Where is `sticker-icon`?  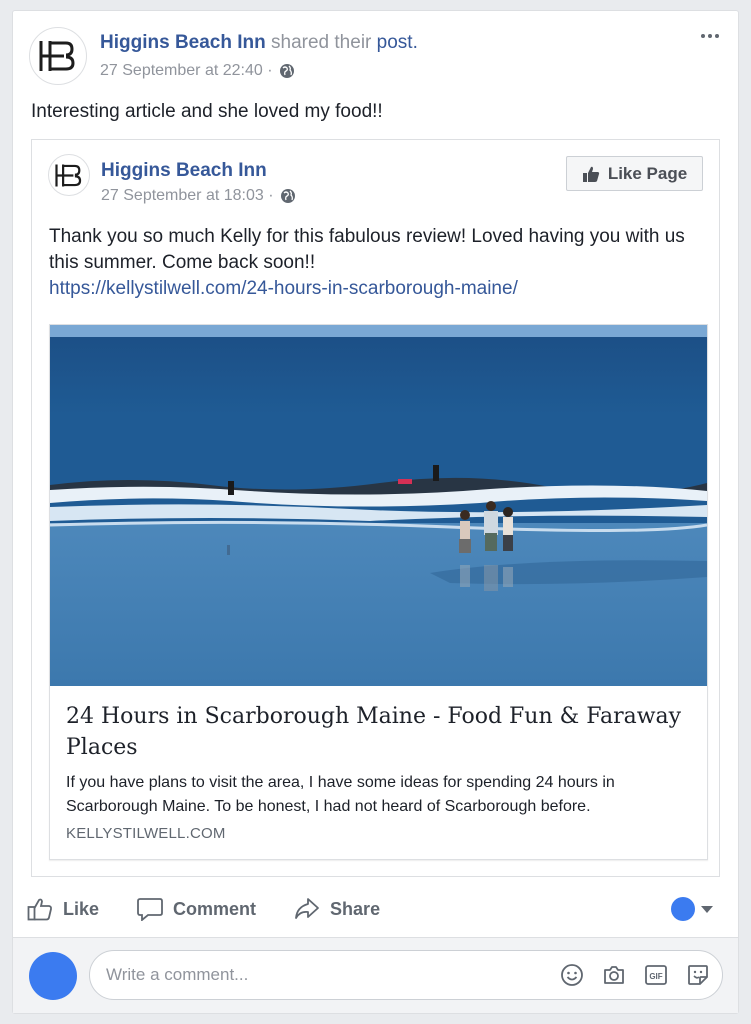
sticker-icon is located at coordinates (698, 975).